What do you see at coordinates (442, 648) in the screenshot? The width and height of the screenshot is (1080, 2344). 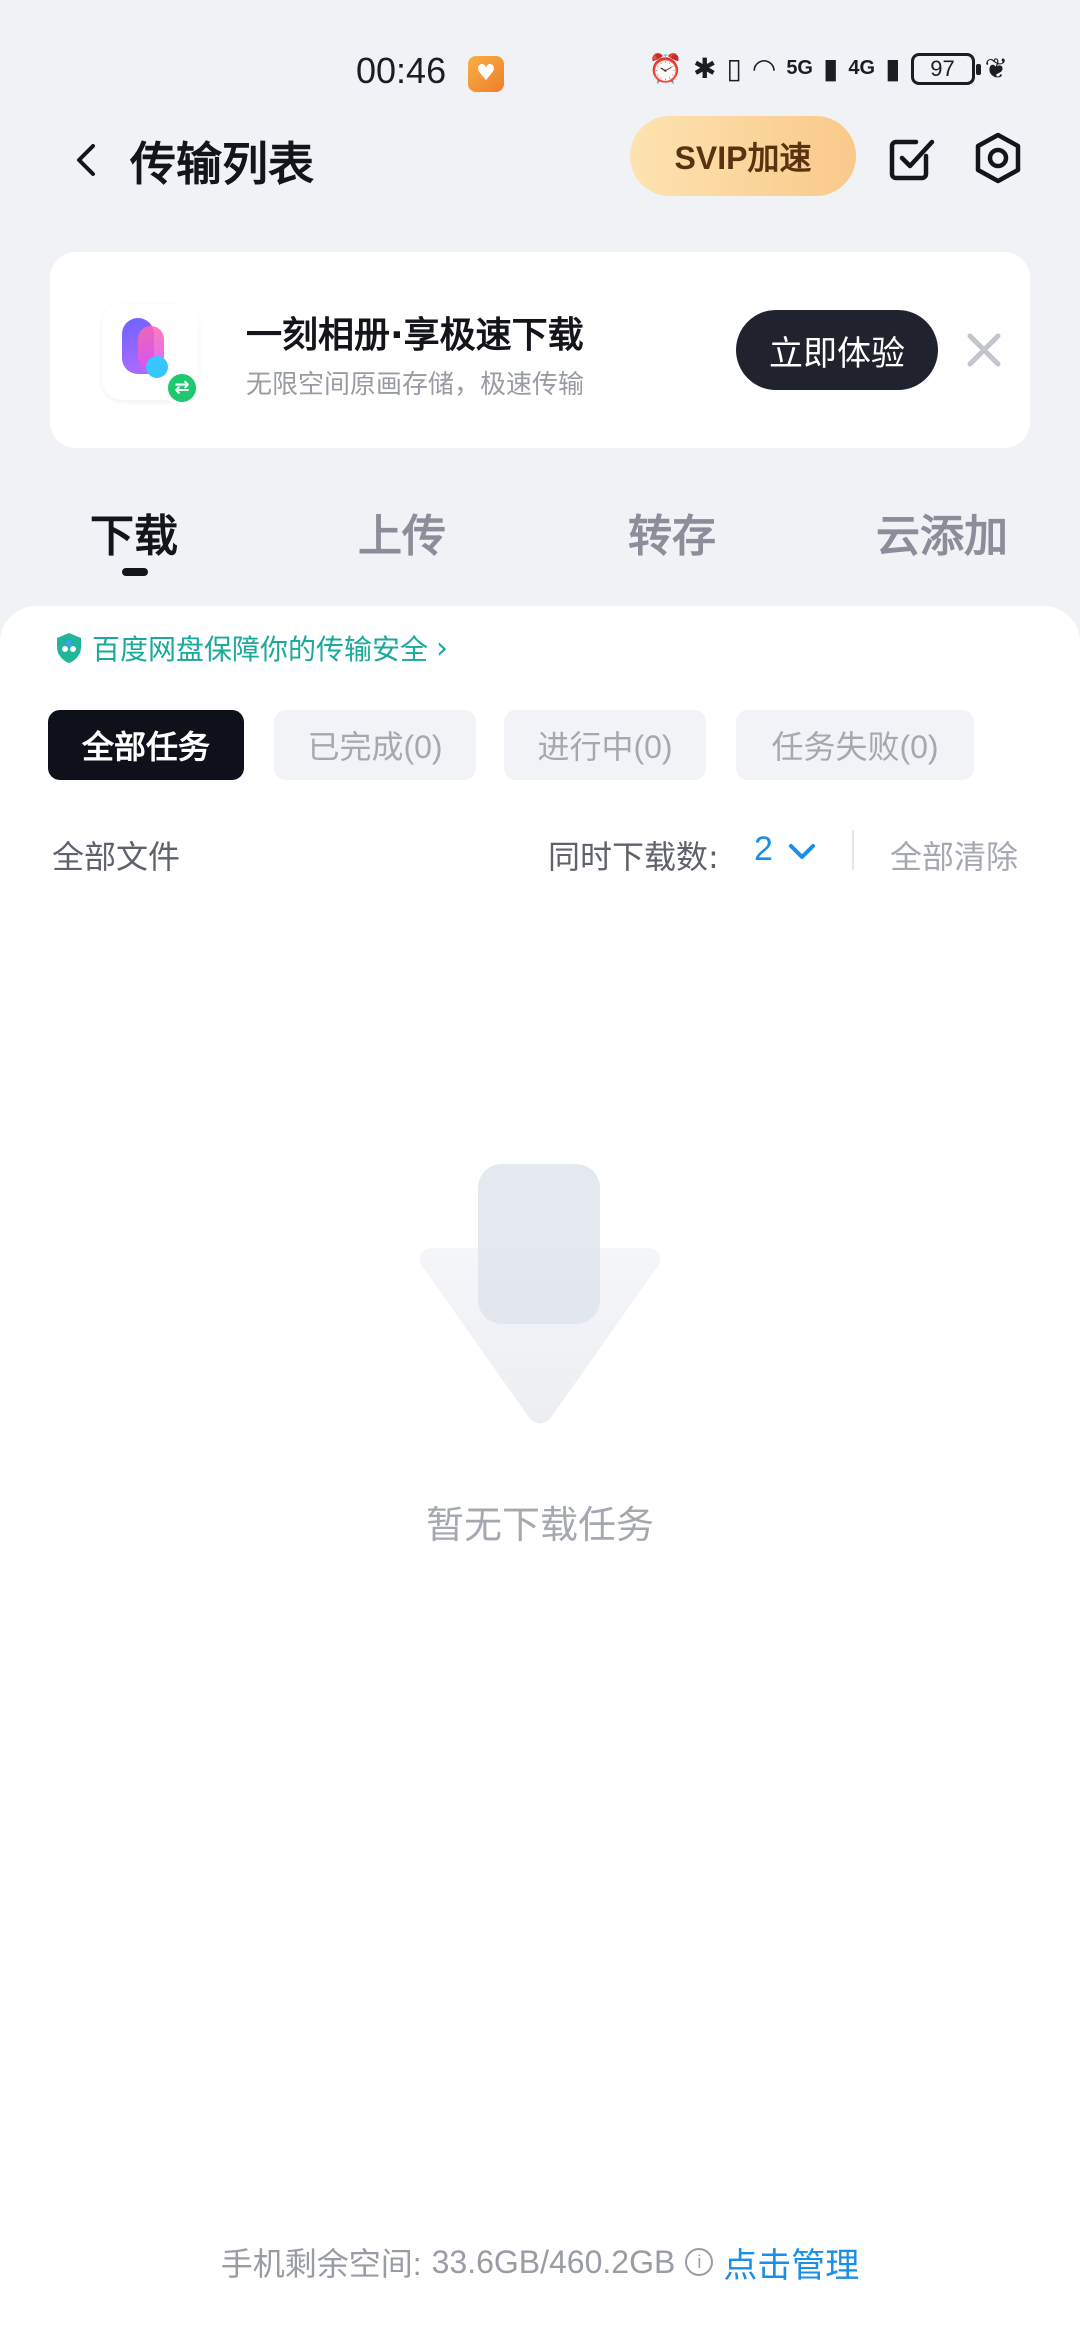 I see `chevron-right-icon: ›` at bounding box center [442, 648].